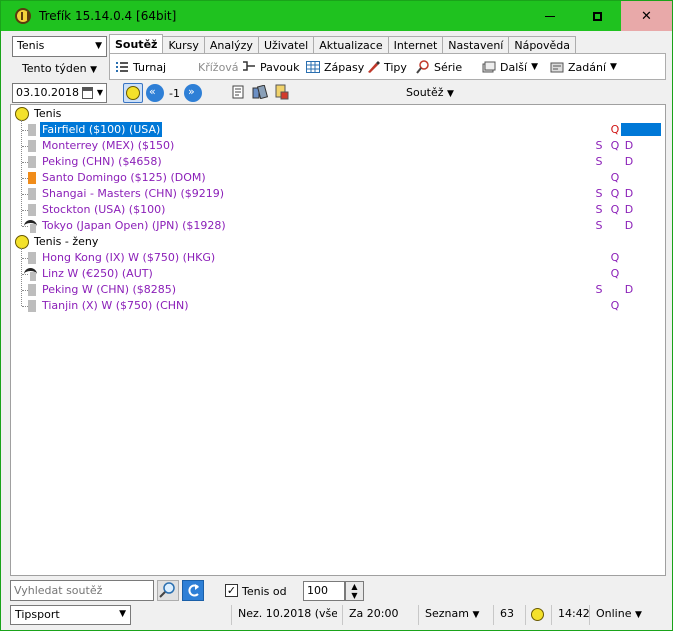 The height and width of the screenshot is (631, 673). What do you see at coordinates (338, 258) in the screenshot?
I see `tree-item: Hong Kong (IX) W ($750) (HKG) Q` at bounding box center [338, 258].